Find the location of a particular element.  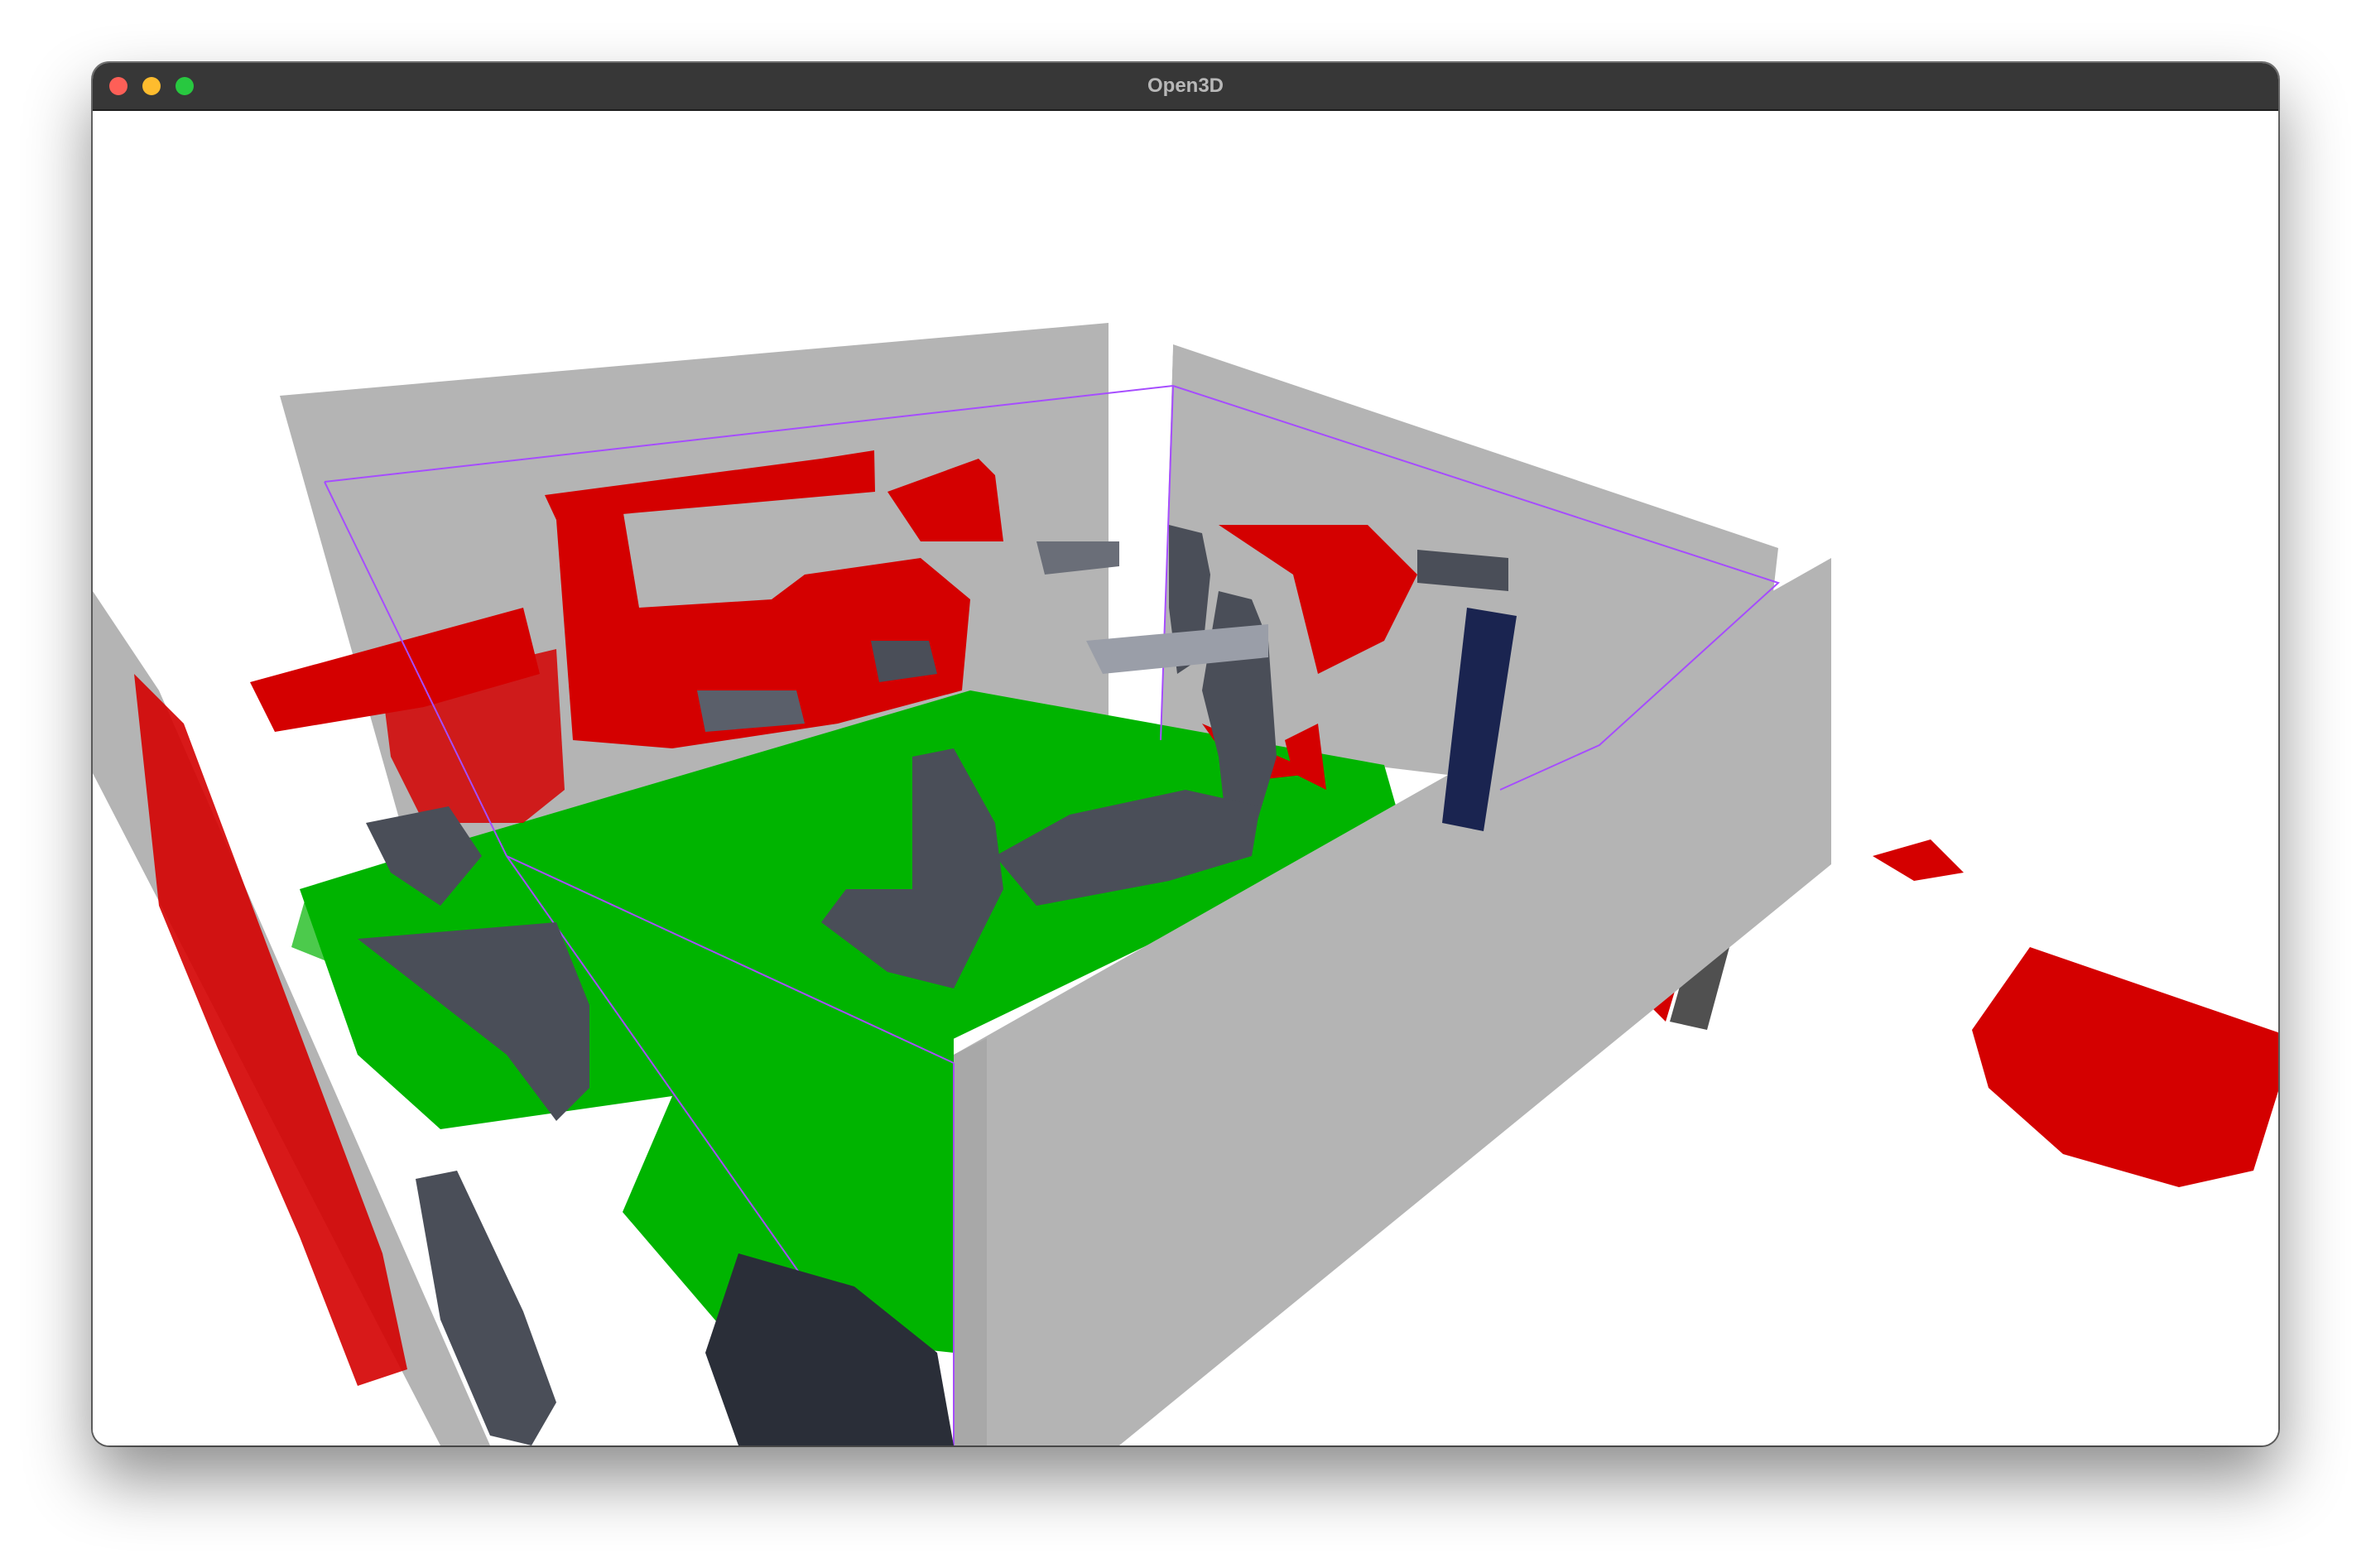

title-bar: Open3D is located at coordinates (1185, 87).